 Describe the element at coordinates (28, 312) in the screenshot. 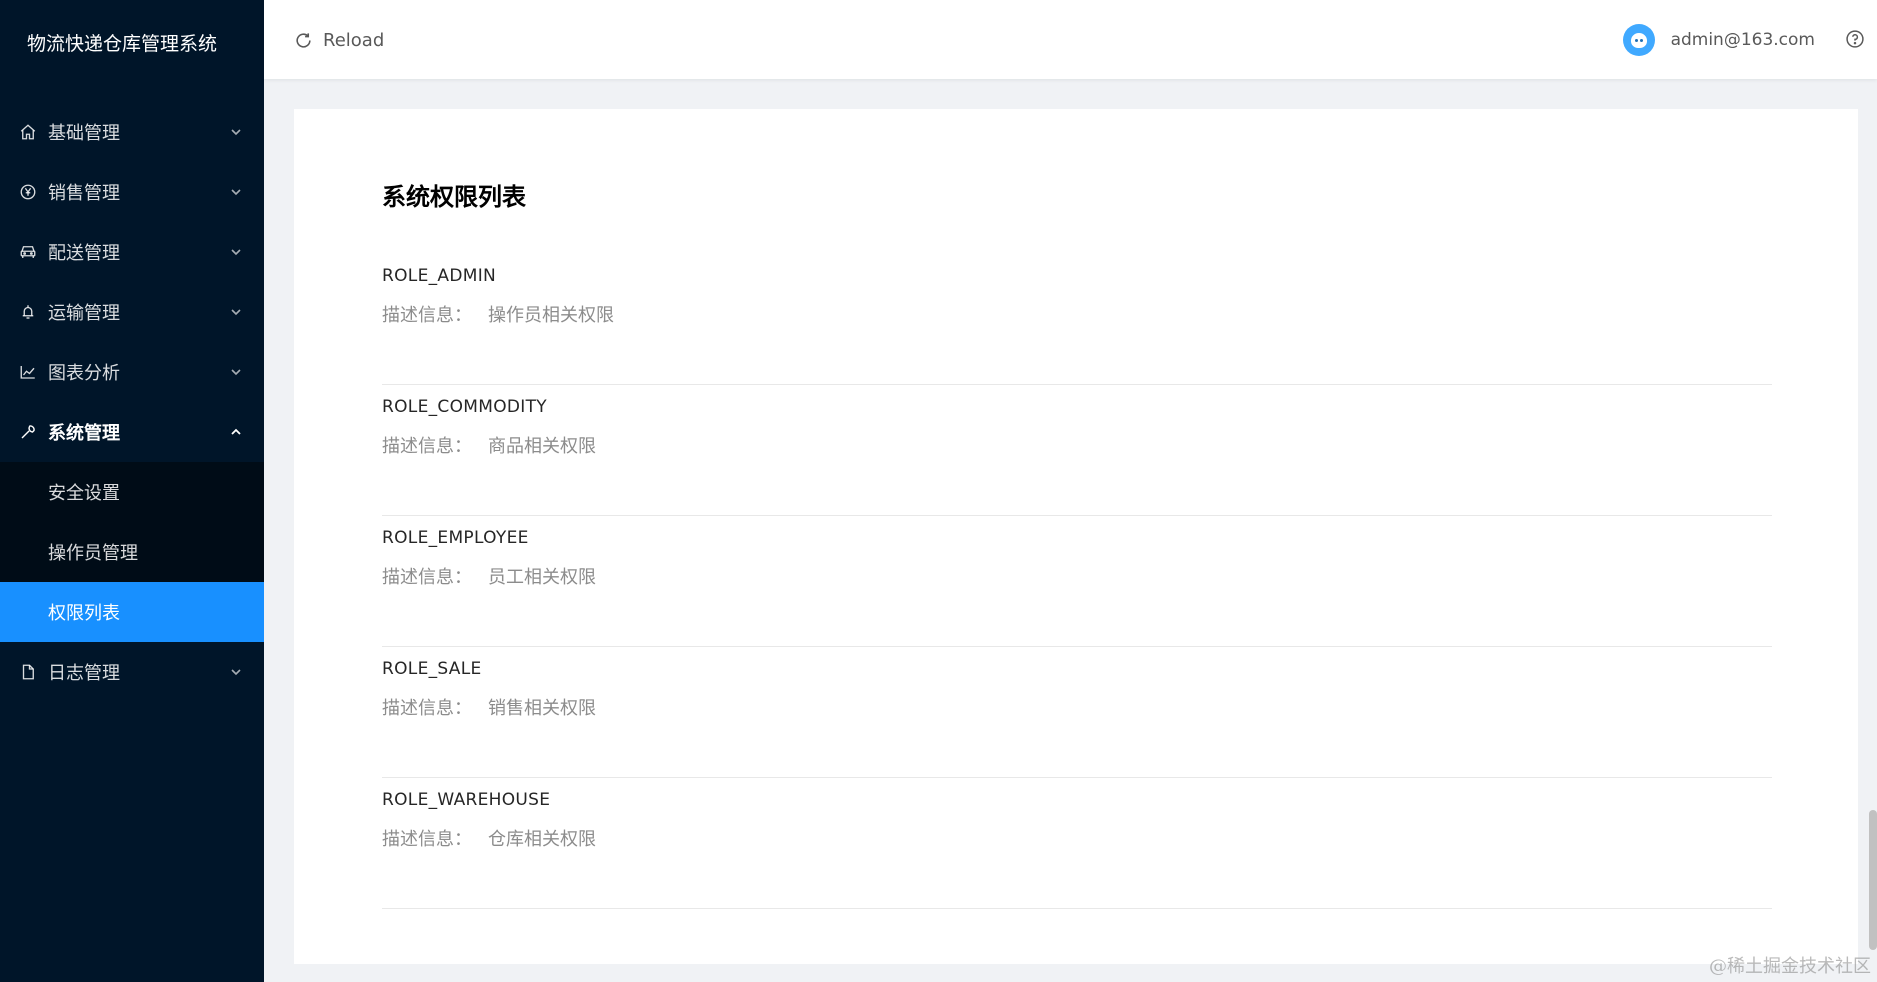

I see `bell-icon` at that location.